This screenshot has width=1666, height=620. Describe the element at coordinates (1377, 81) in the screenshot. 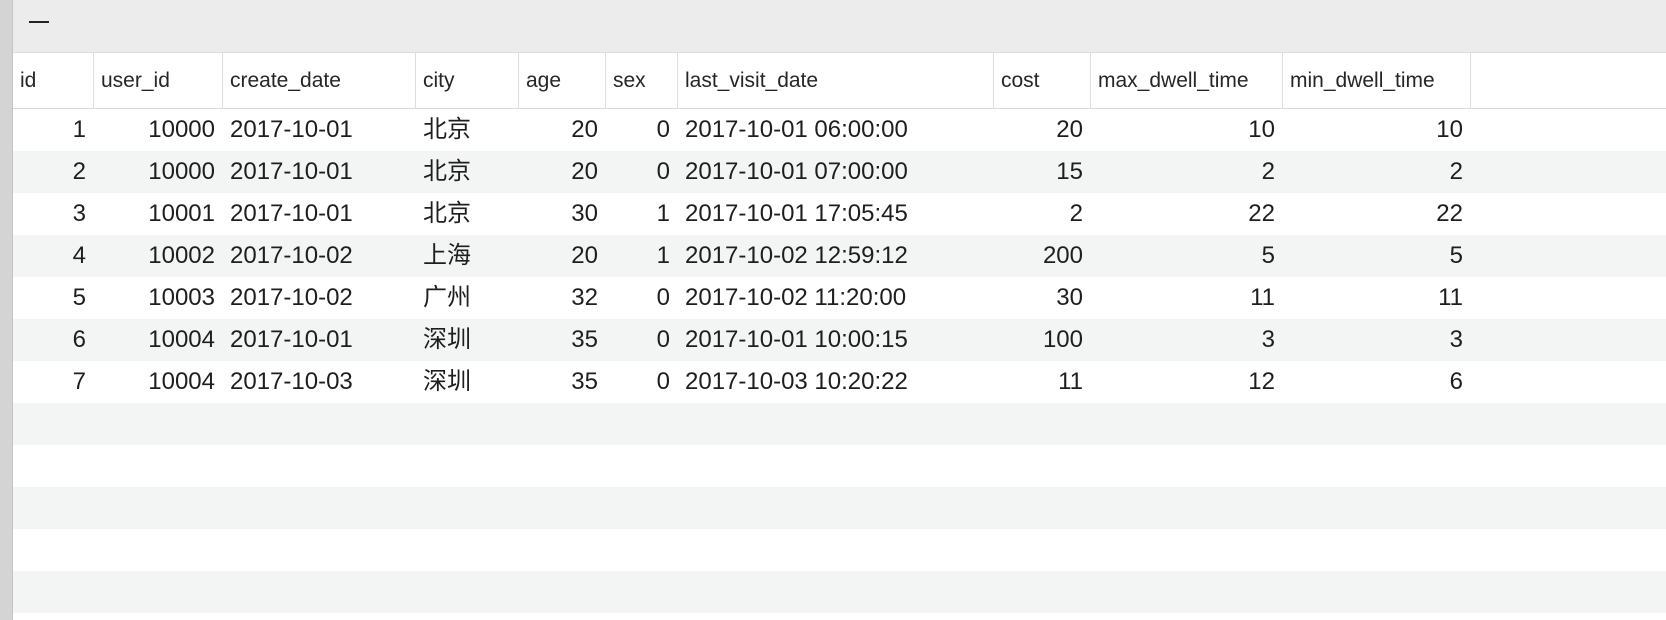

I see `column-header-min-dwell-time: min_dwell_time` at that location.